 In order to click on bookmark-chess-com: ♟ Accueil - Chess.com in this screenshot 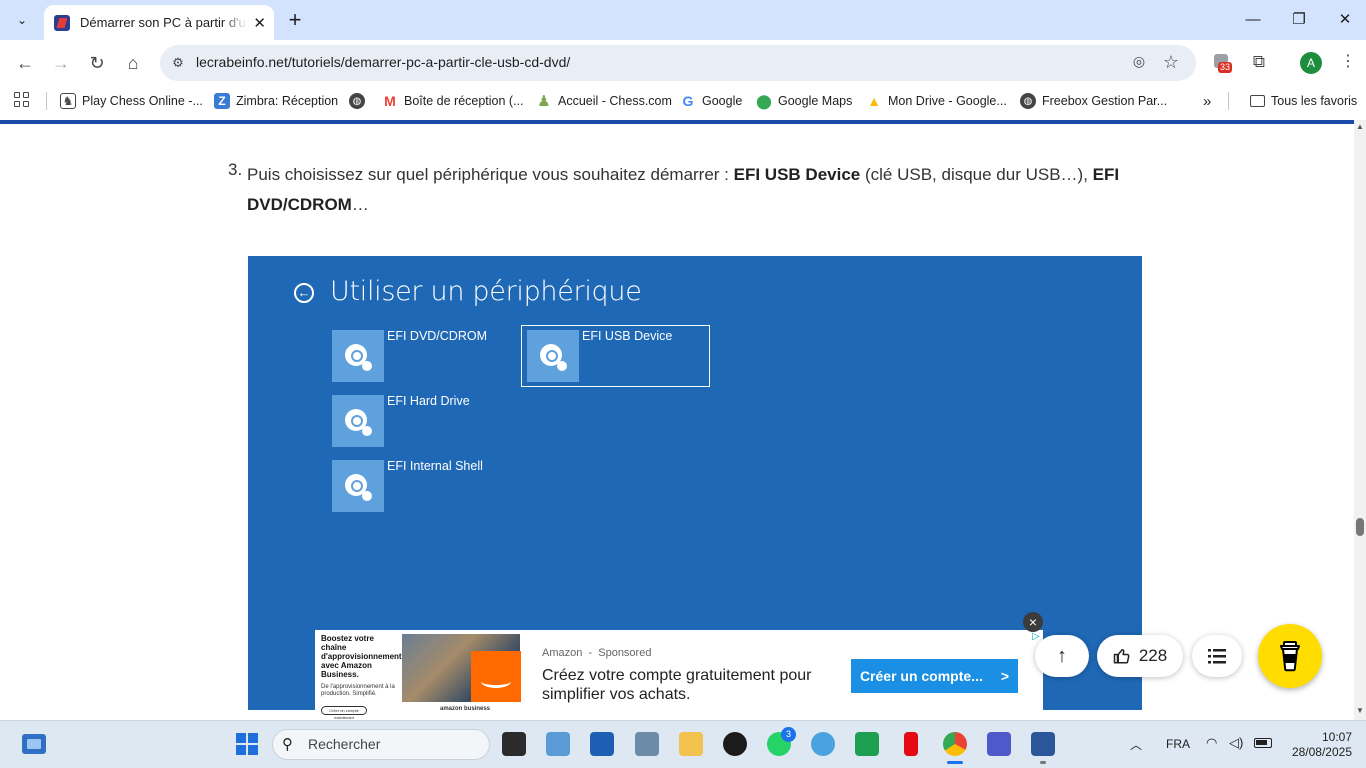, I will do `click(604, 101)`.